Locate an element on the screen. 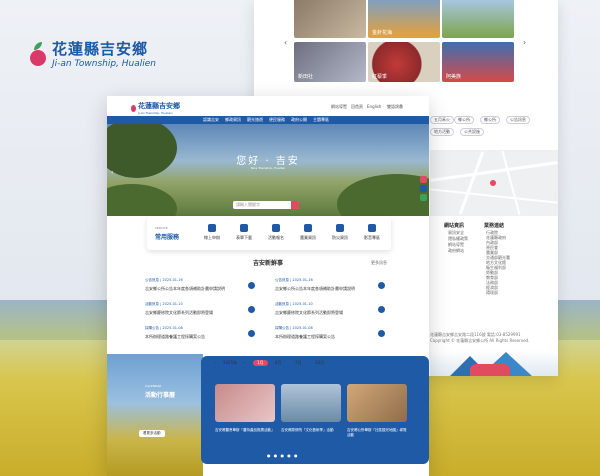 This screenshot has height=476, width=600. hero-prev-icon: ‹ is located at coordinates (112, 172).